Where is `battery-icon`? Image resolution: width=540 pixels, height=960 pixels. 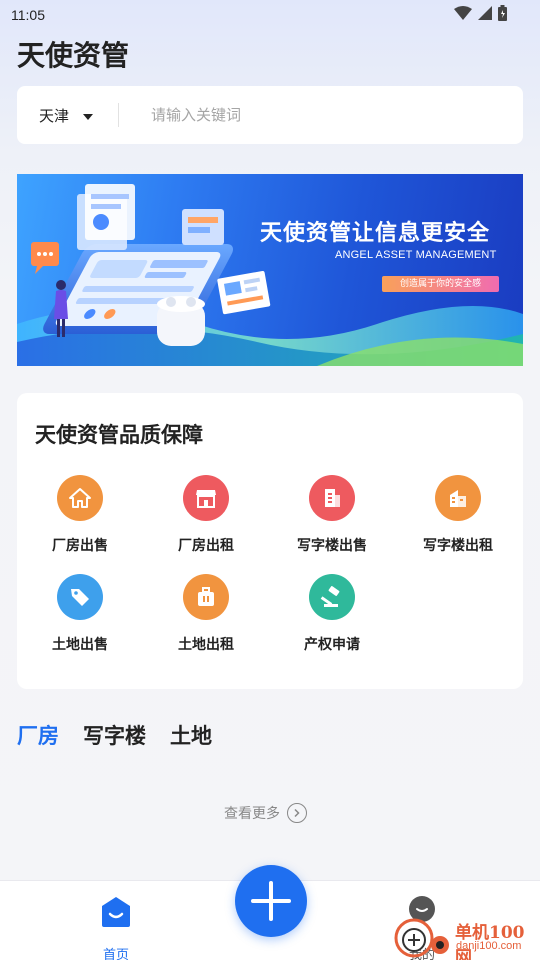 battery-icon is located at coordinates (502, 13).